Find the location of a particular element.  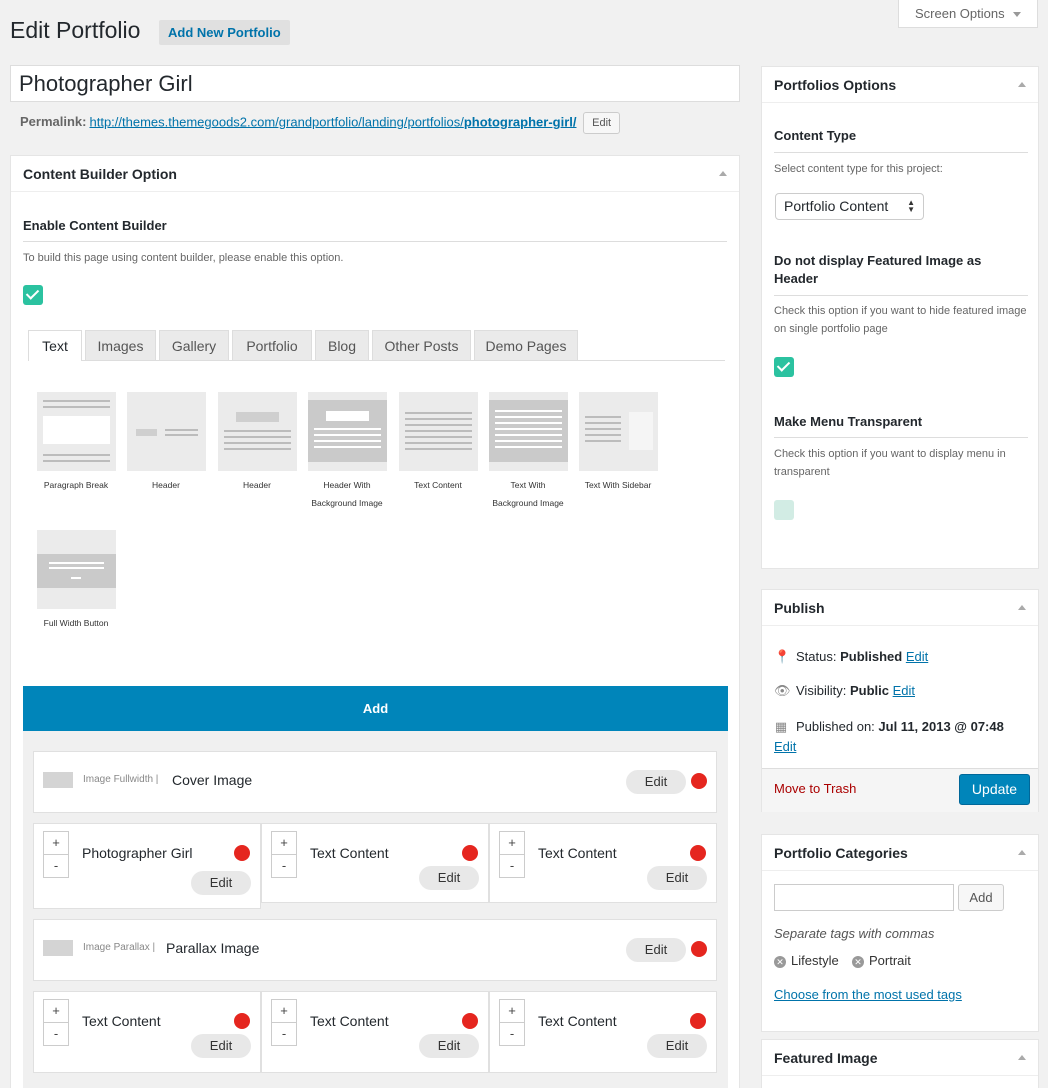

tab-demo-pages: Demo Pages is located at coordinates (526, 345).